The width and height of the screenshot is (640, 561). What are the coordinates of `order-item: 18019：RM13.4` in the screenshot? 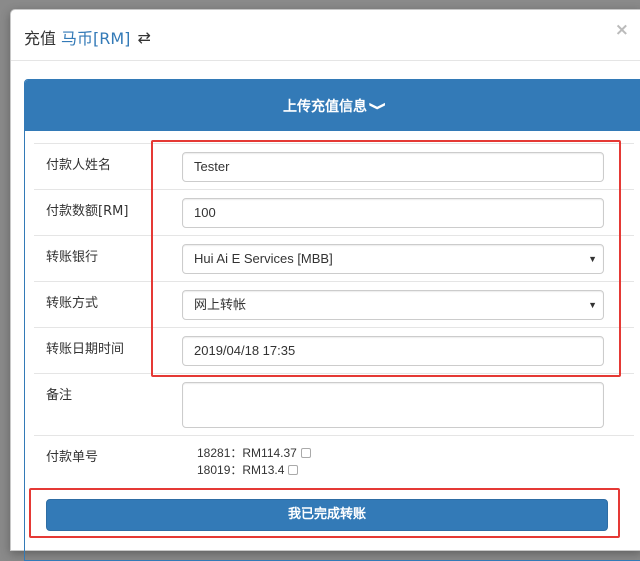 It's located at (254, 469).